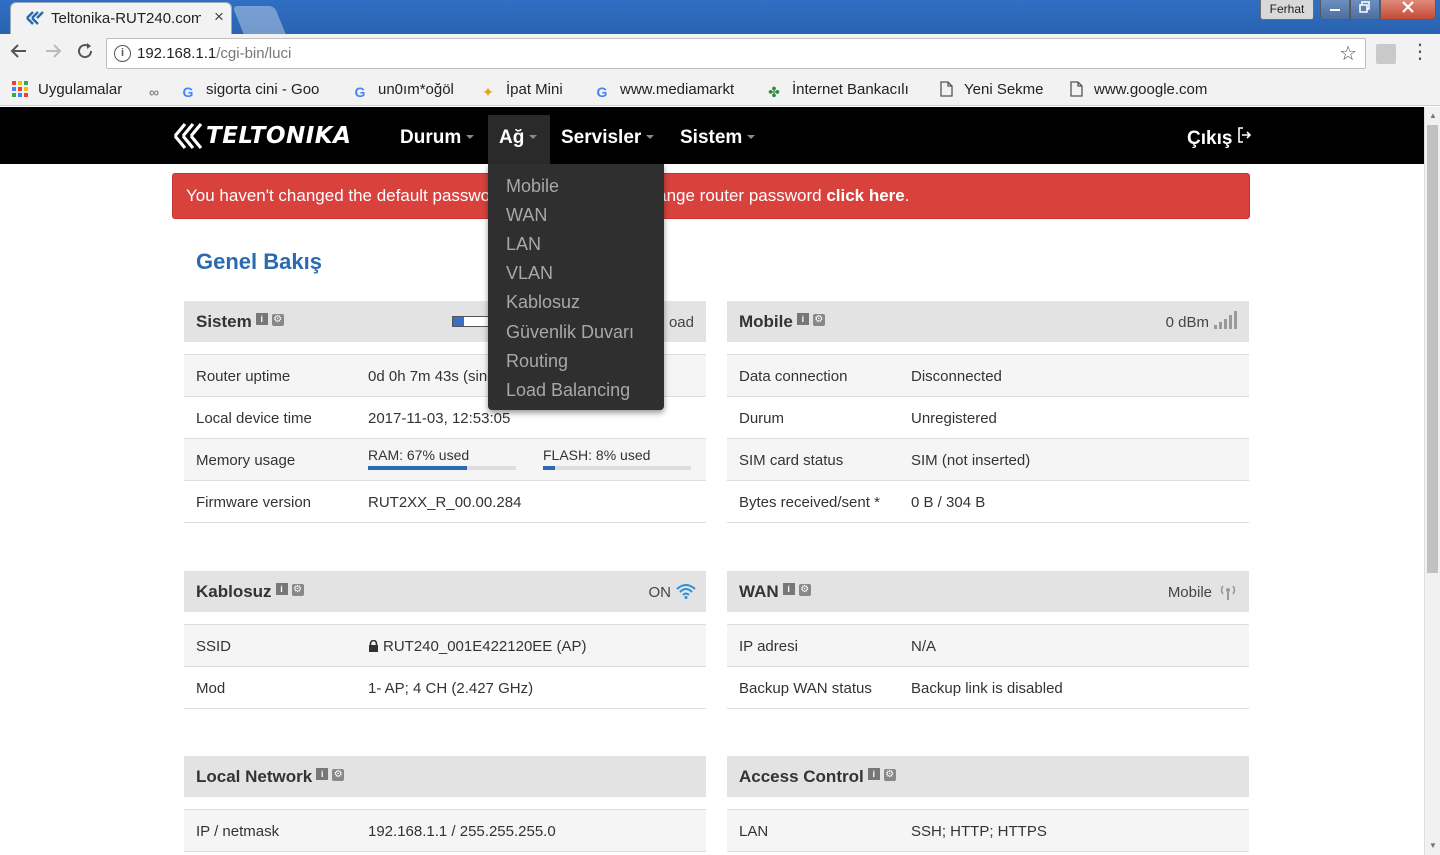  What do you see at coordinates (1365, 10) in the screenshot?
I see `restore-button` at bounding box center [1365, 10].